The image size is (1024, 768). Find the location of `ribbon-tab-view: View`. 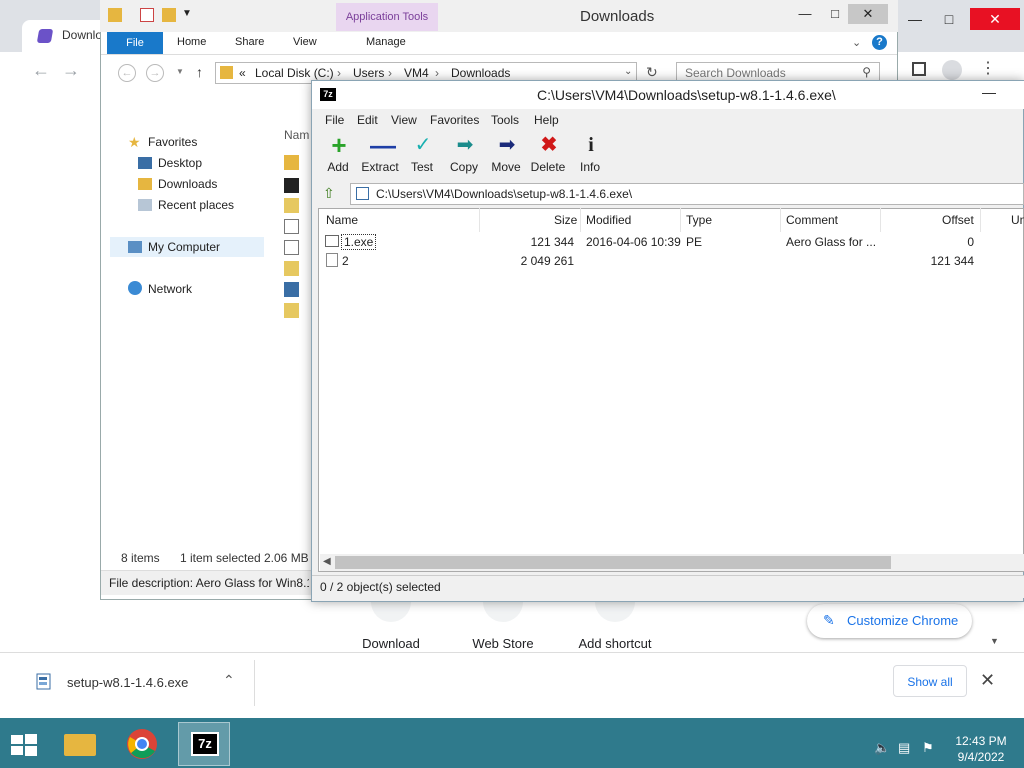

ribbon-tab-view: View is located at coordinates (305, 42).